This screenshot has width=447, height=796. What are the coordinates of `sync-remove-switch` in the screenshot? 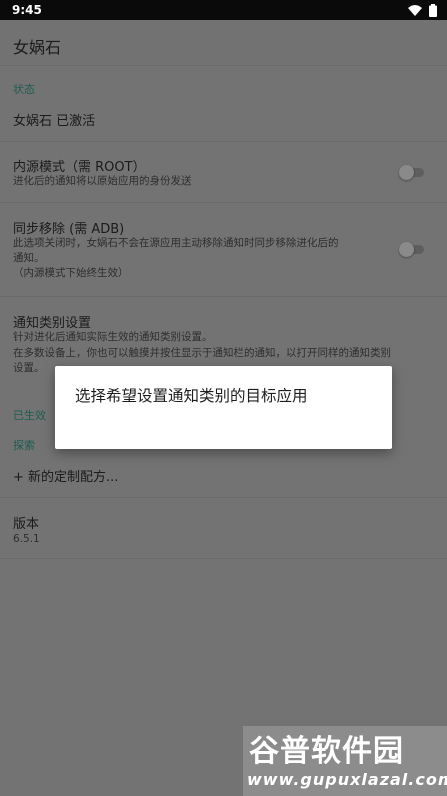 It's located at (412, 249).